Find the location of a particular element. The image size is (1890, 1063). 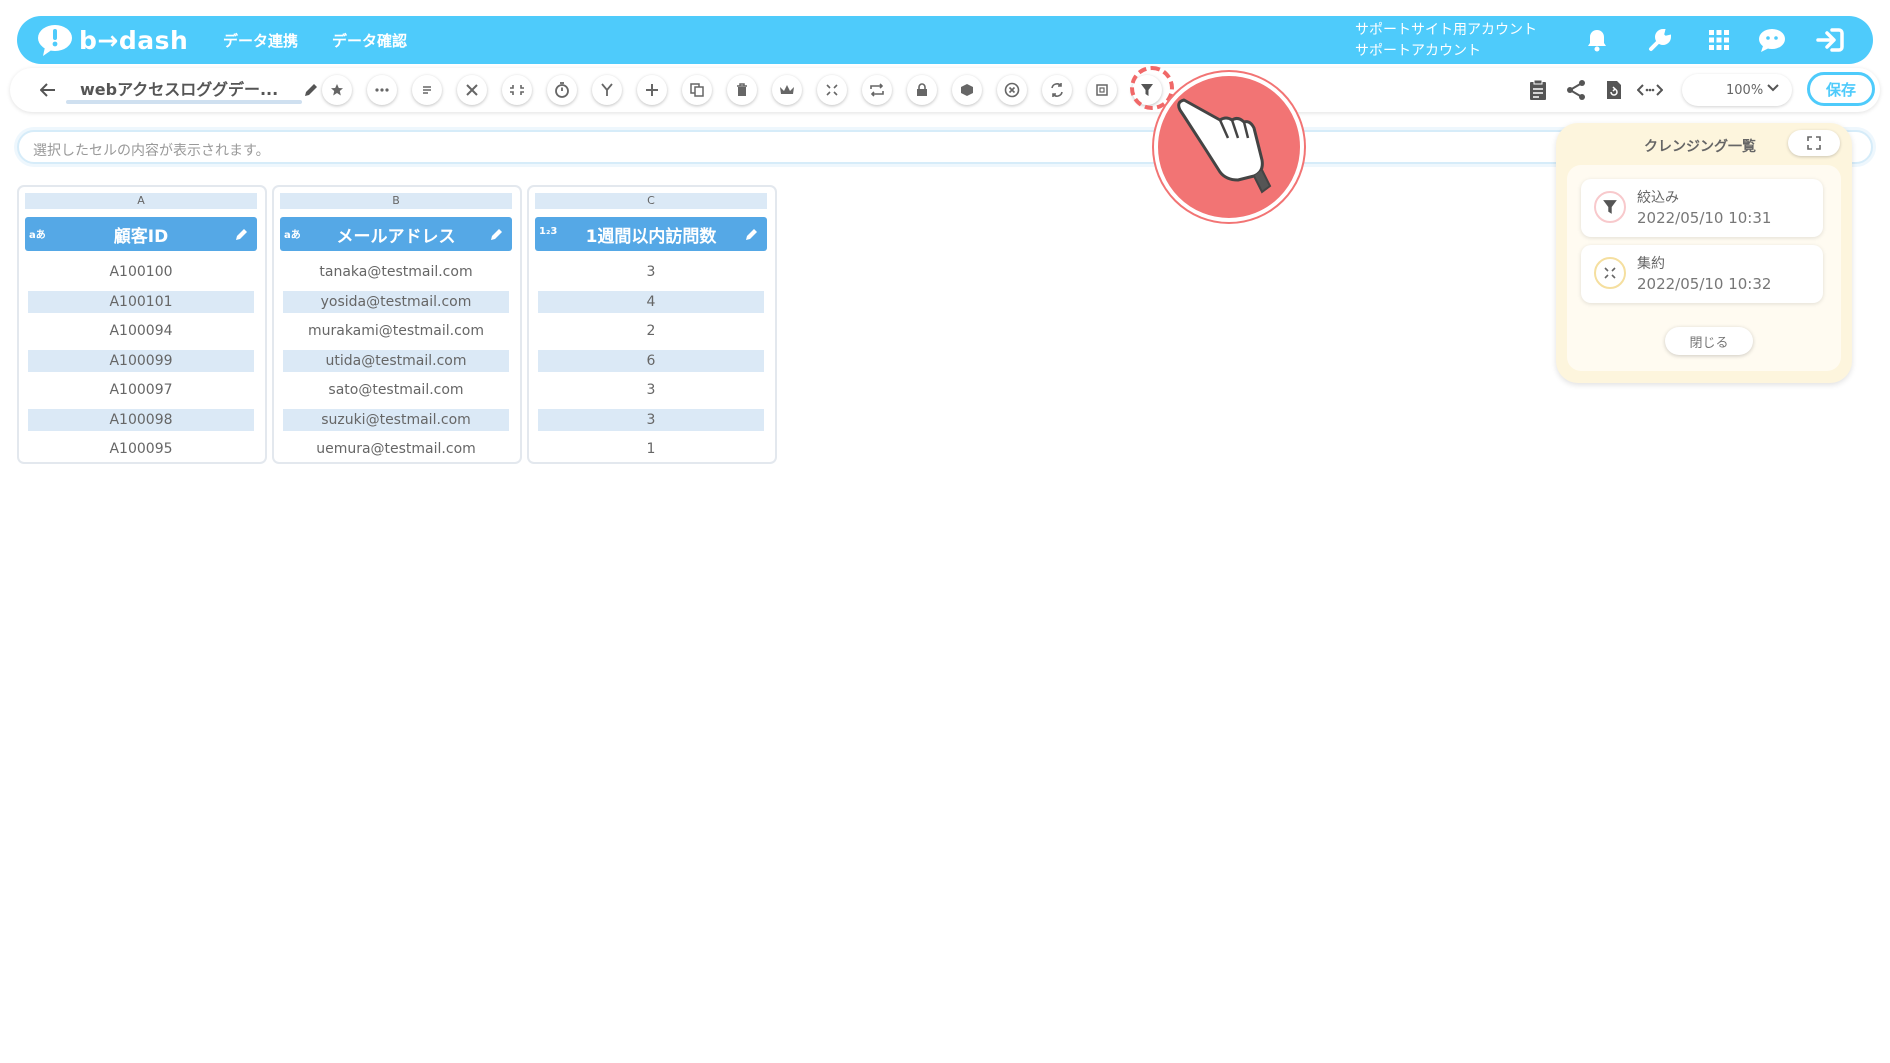

tool-add-icon is located at coordinates (652, 90).